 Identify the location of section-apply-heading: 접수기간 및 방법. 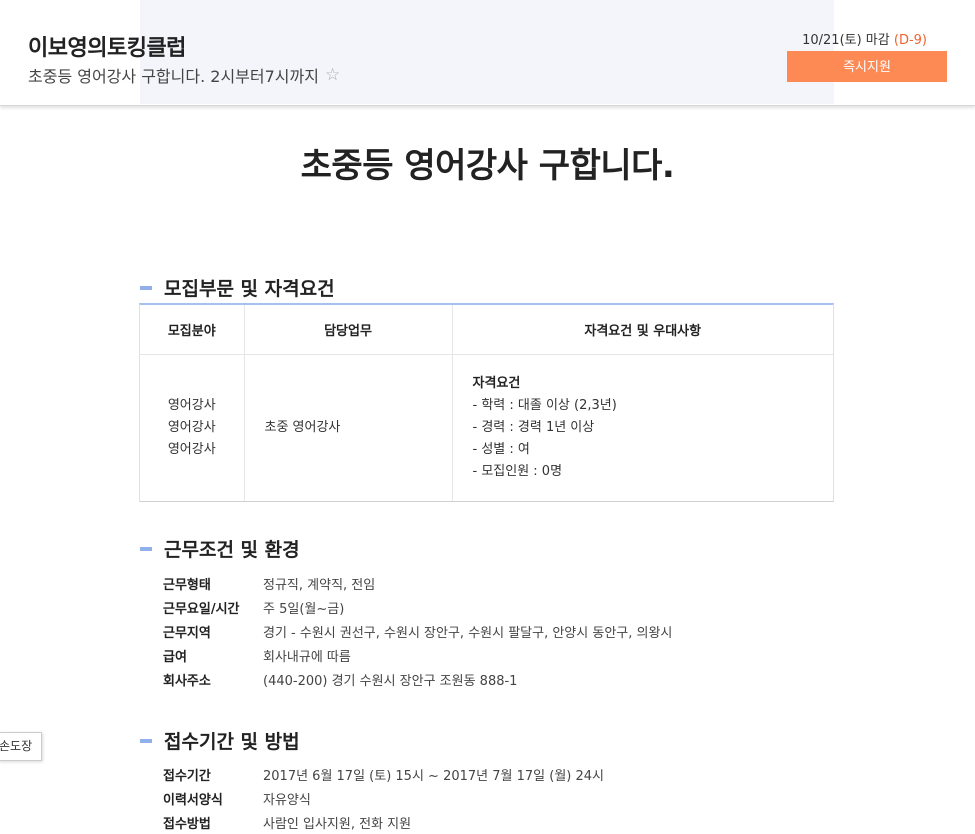
(220, 740).